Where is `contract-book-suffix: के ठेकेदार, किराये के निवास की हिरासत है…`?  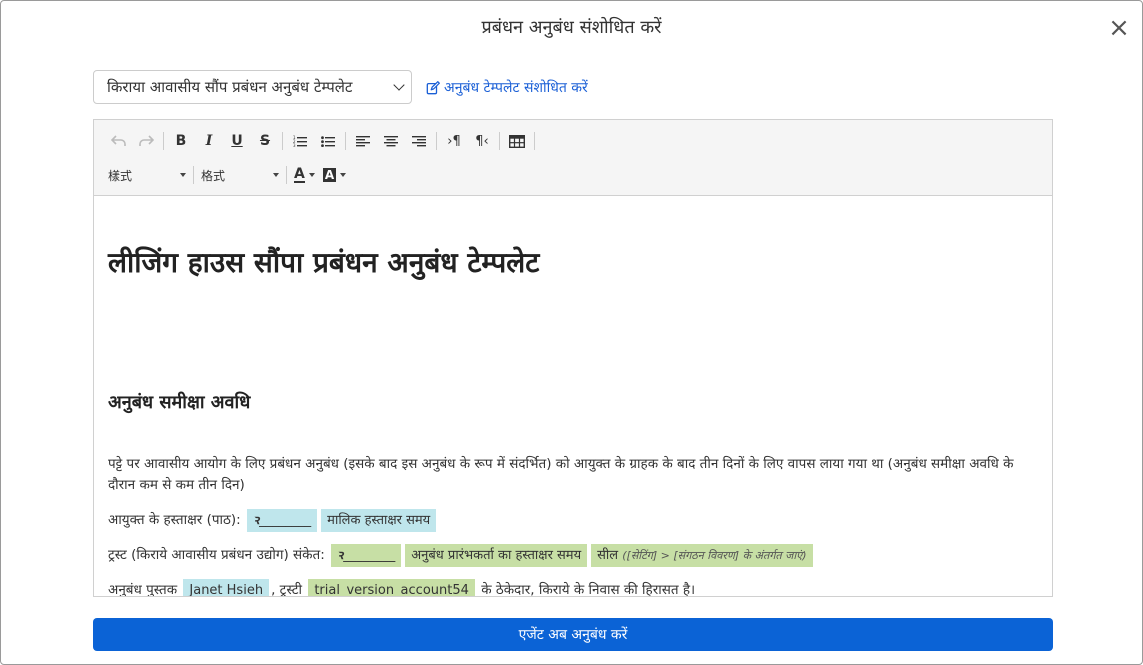 contract-book-suffix: के ठेकेदार, किराये के निवास की हिरासत है… is located at coordinates (588, 589).